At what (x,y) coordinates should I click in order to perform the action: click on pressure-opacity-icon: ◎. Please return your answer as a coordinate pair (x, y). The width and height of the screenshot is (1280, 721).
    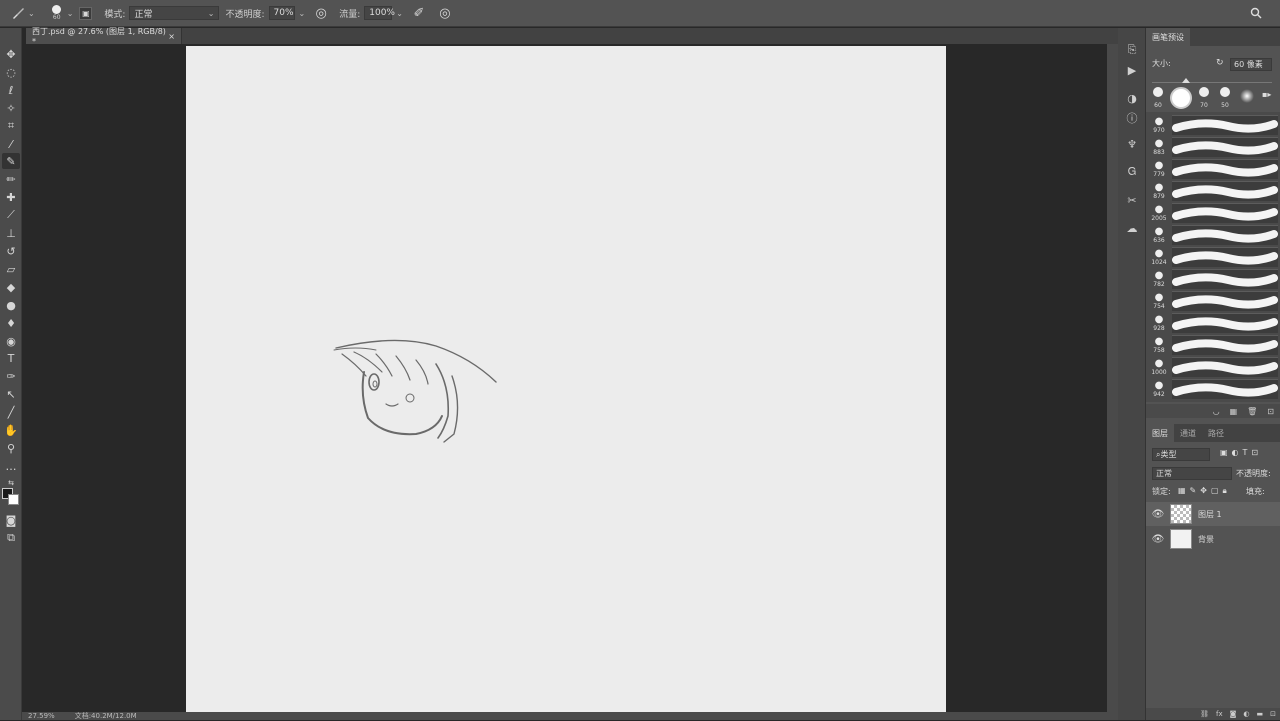
    Looking at the image, I should click on (321, 13).